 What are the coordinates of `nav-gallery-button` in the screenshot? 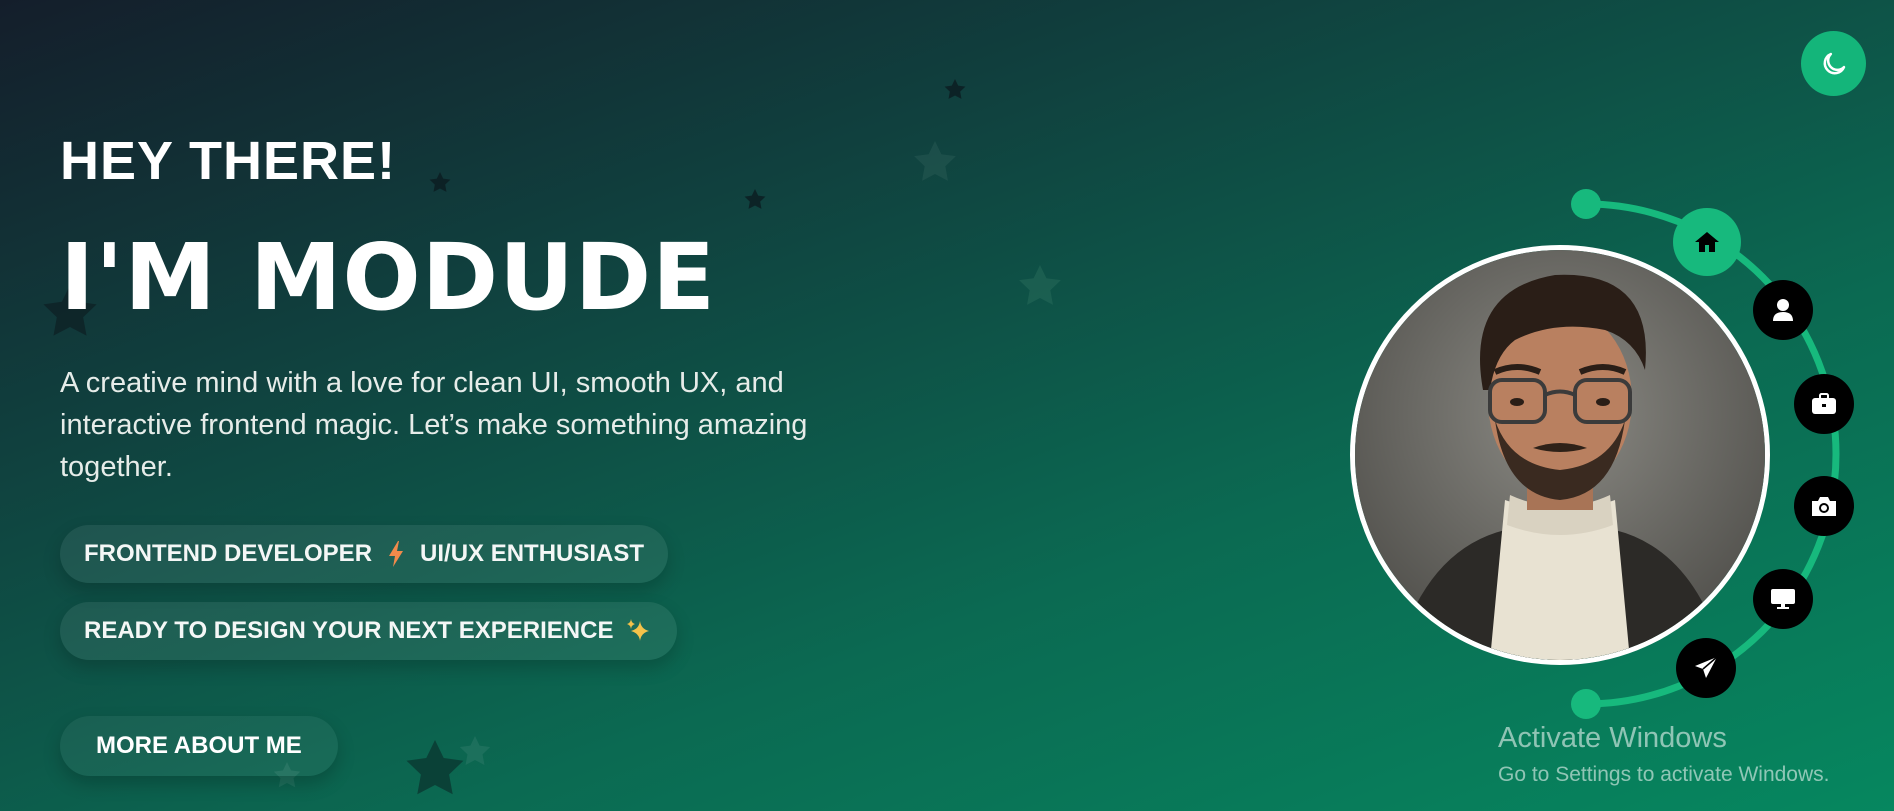 It's located at (1824, 506).